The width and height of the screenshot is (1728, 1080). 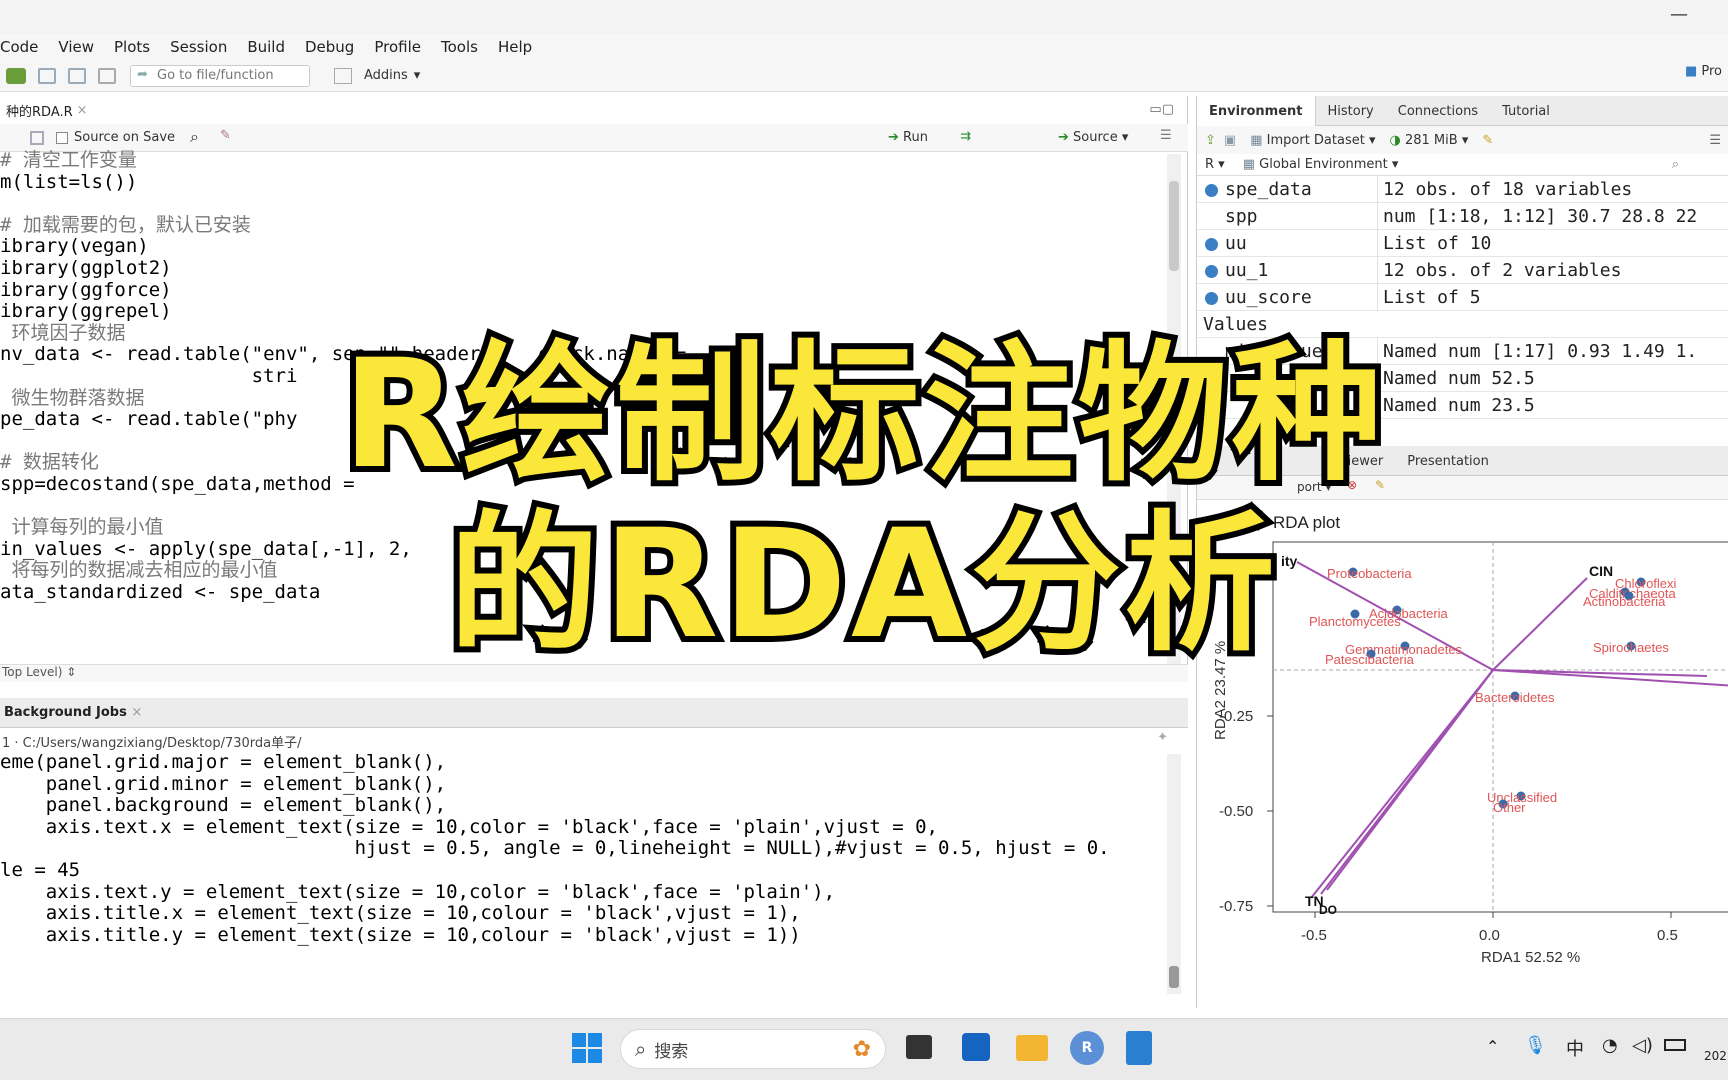 I want to click on env-row: spp num [1:18, 1:12] 30.7 28.8 22, so click(x=1462, y=216).